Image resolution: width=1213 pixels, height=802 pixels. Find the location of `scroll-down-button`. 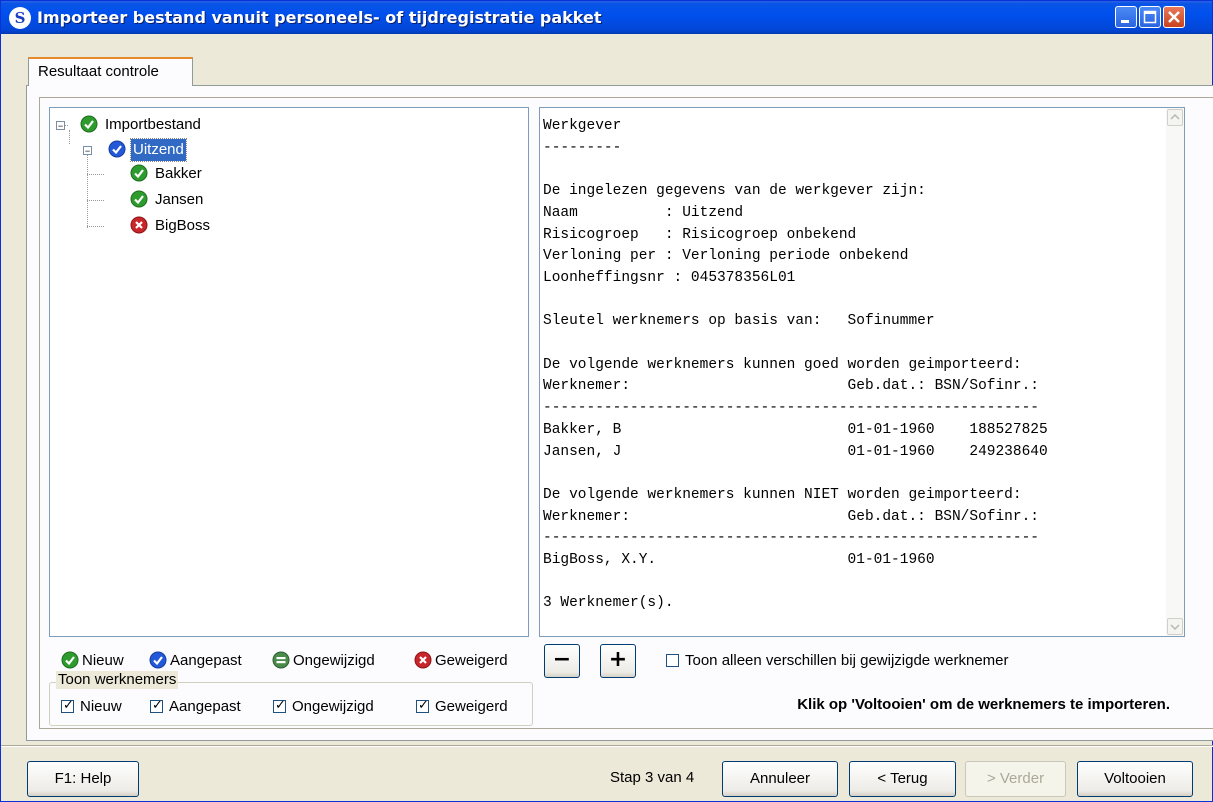

scroll-down-button is located at coordinates (1175, 626).